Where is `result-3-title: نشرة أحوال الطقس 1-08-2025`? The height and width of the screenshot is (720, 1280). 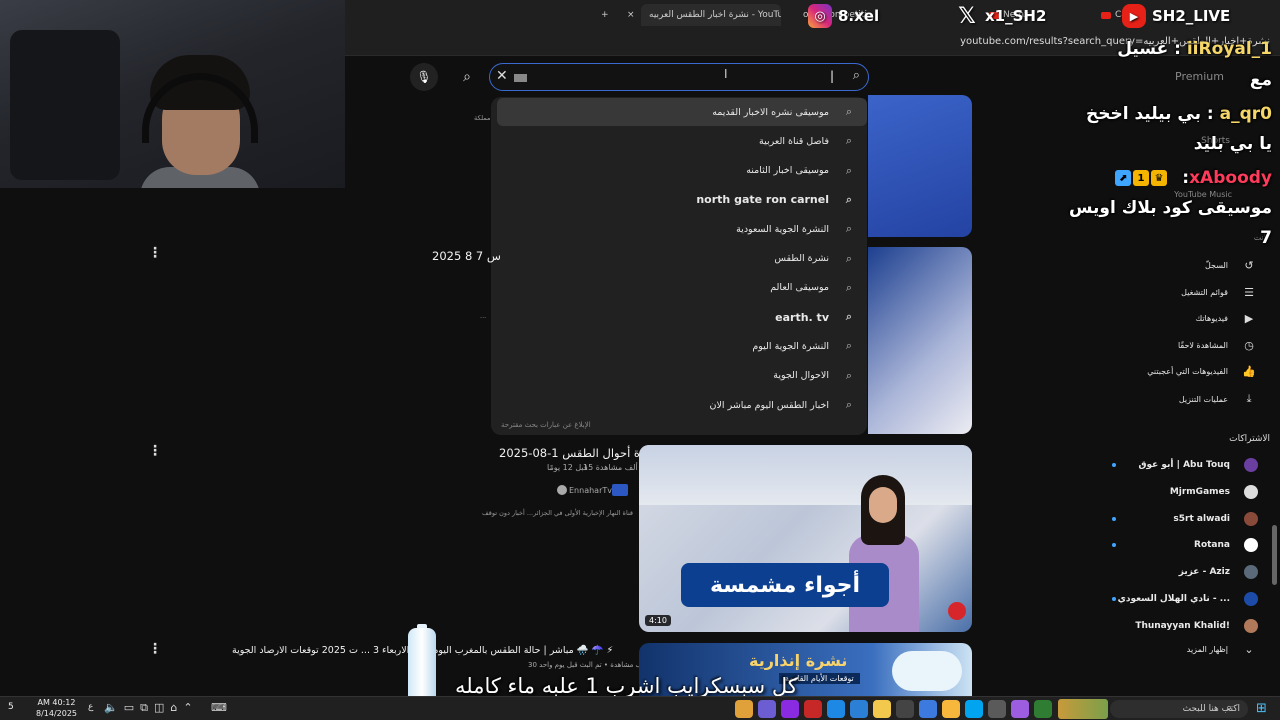
result-3-title: نشرة أحوال الطقس 1-08-2025 is located at coordinates (579, 453).